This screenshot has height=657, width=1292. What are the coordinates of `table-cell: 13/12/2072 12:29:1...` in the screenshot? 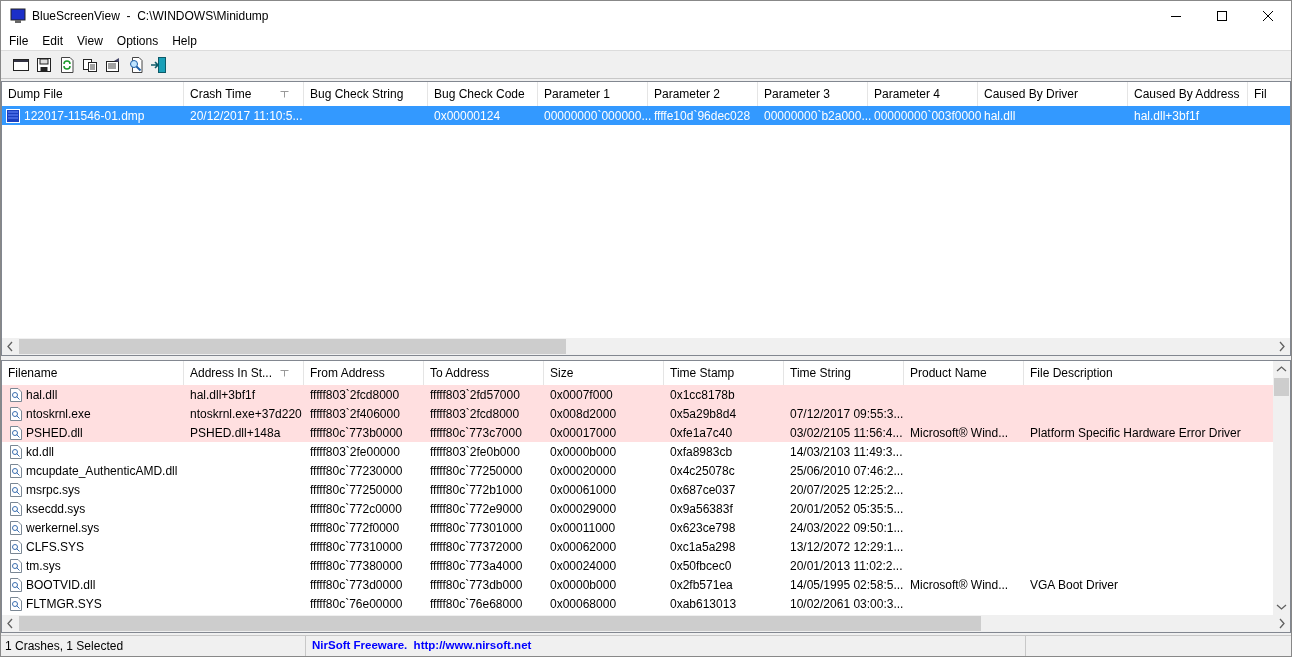 It's located at (847, 546).